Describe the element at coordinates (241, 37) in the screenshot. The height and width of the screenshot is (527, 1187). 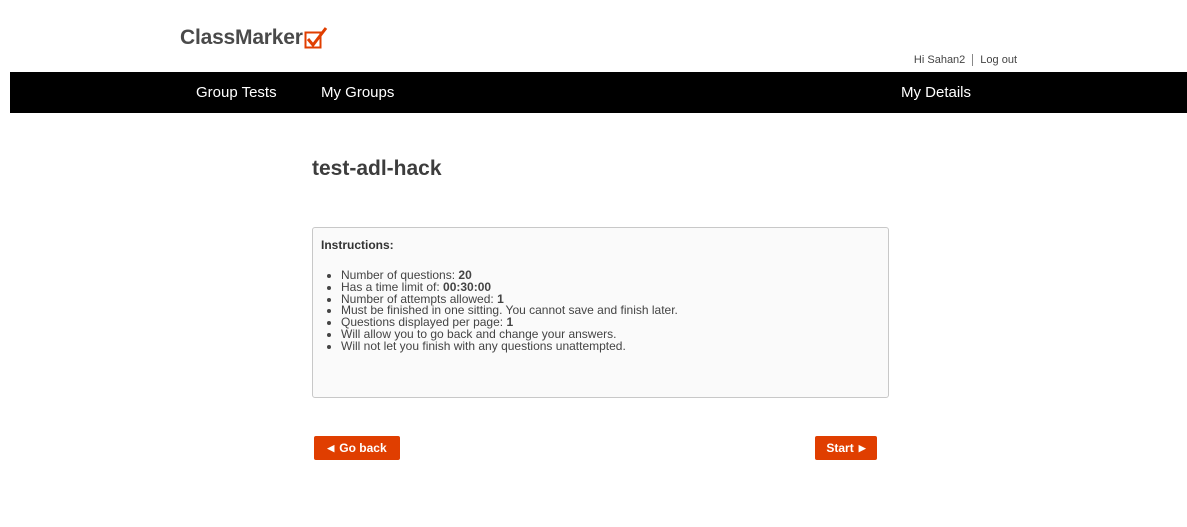
I see `logo-text: ClassMarker` at that location.